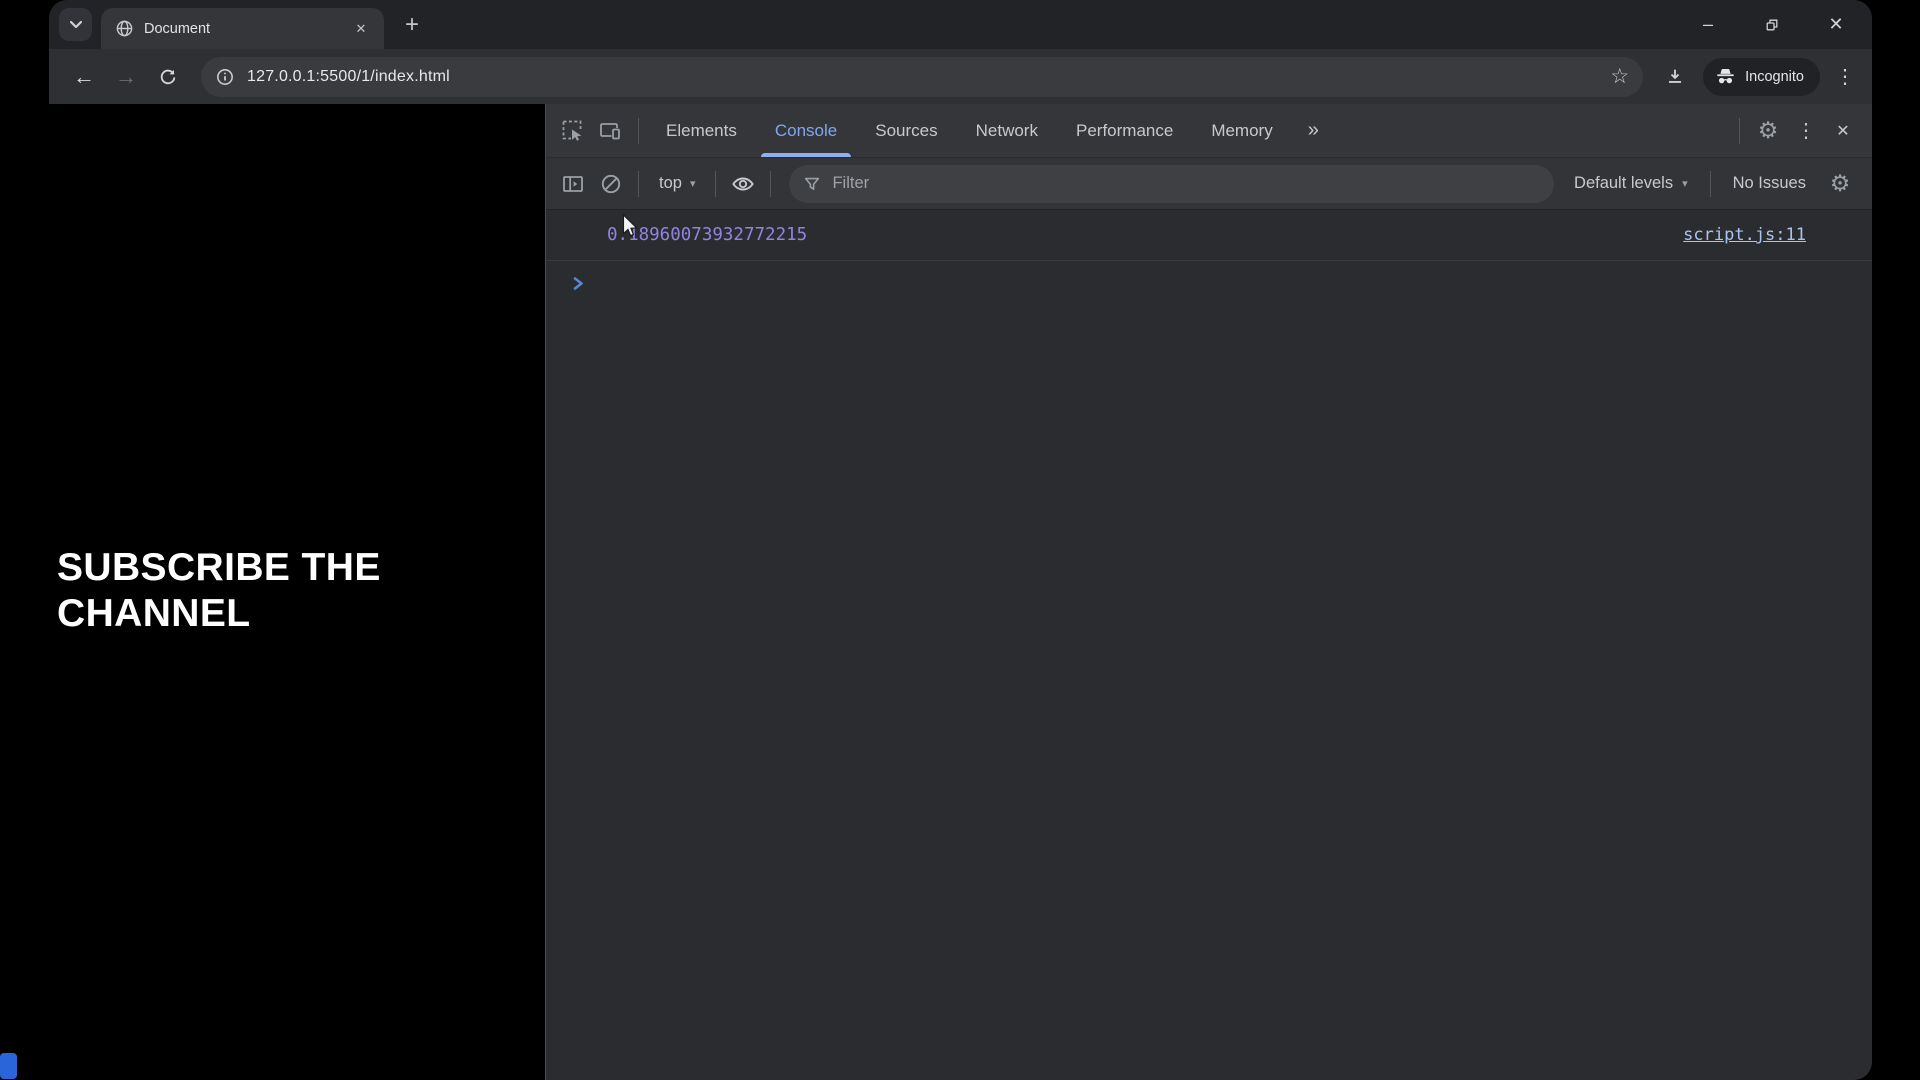 This screenshot has width=1920, height=1080. I want to click on devtools-tab-console: Console, so click(806, 130).